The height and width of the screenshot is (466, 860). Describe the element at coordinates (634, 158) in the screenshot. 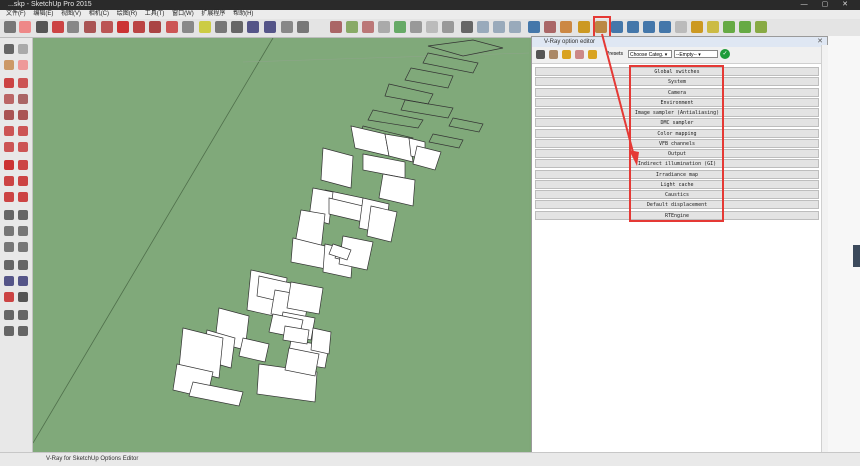

I see `arrow-head` at that location.